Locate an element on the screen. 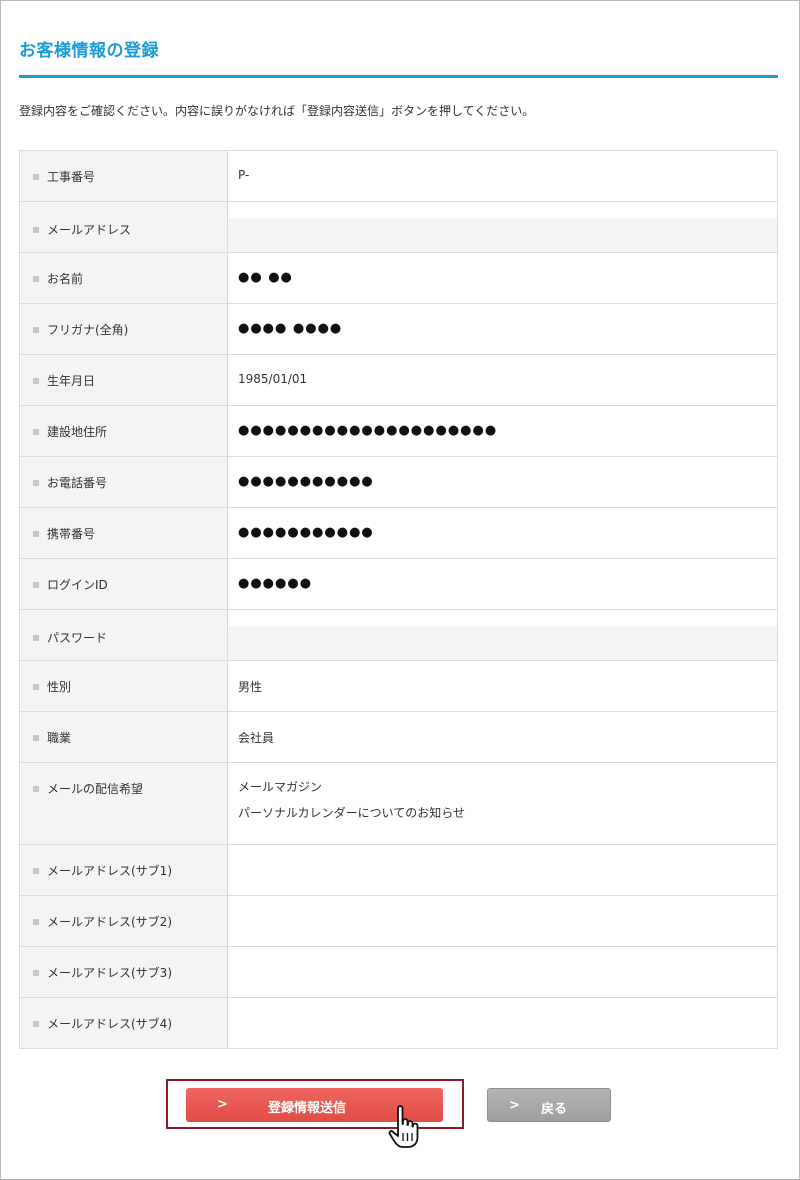  table-row: お名前 ●● ●● is located at coordinates (398, 278).